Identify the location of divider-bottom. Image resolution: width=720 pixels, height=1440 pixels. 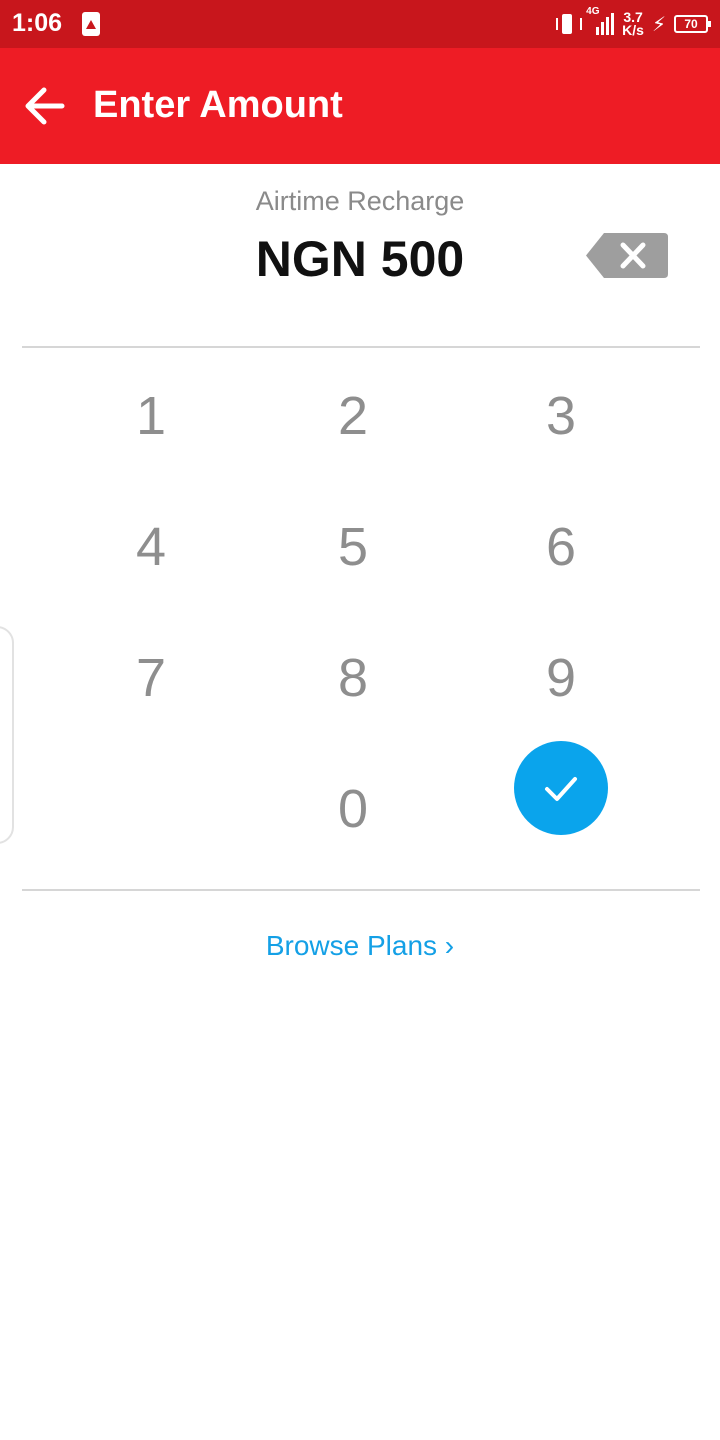
(361, 890).